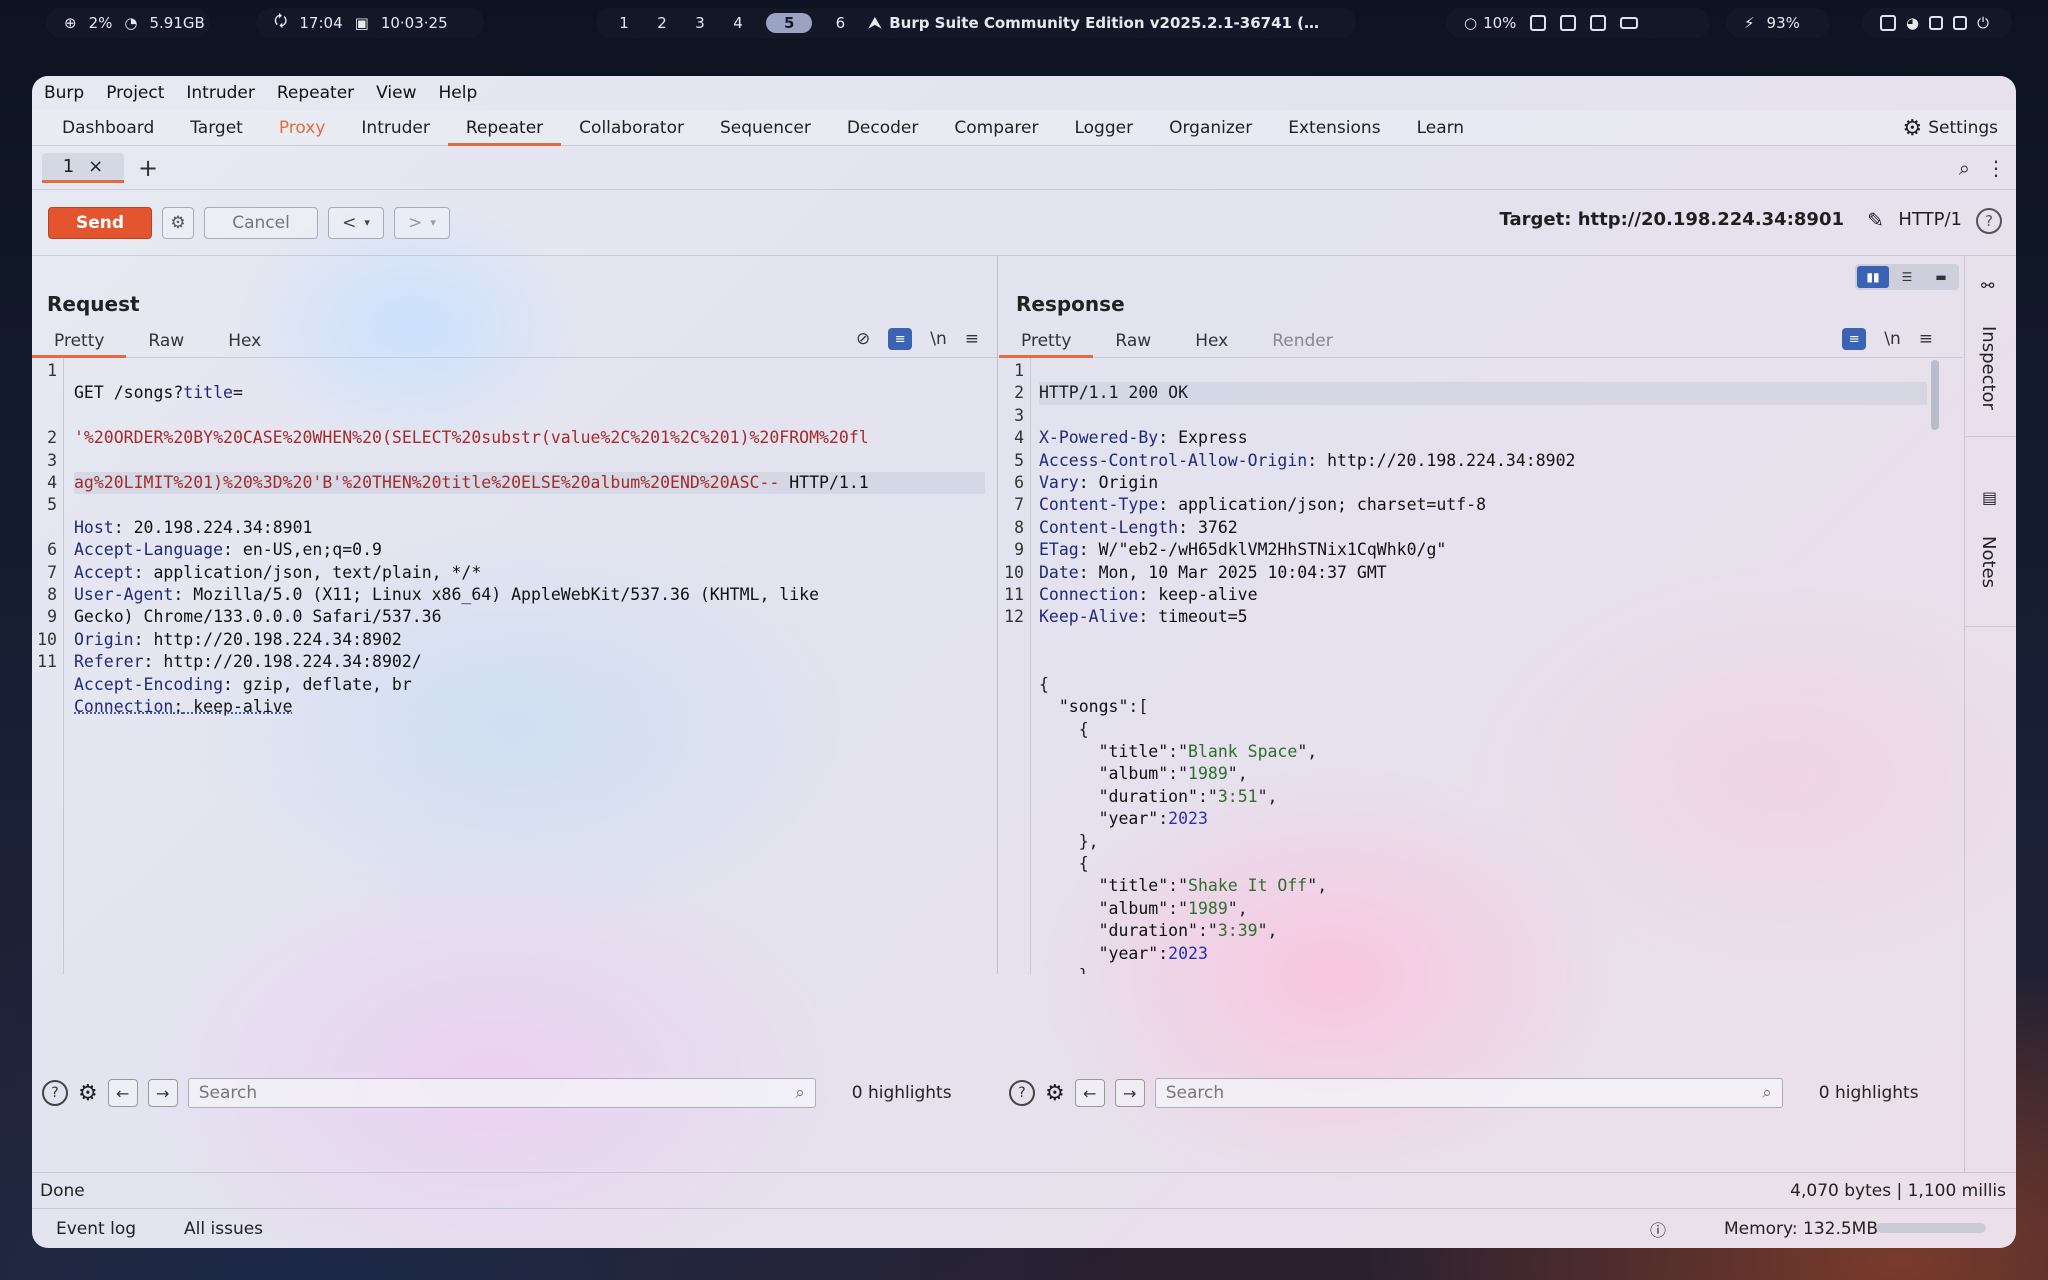 The height and width of the screenshot is (1280, 2048). Describe the element at coordinates (108, 127) in the screenshot. I see `tab-dashboard: Dashboard` at that location.